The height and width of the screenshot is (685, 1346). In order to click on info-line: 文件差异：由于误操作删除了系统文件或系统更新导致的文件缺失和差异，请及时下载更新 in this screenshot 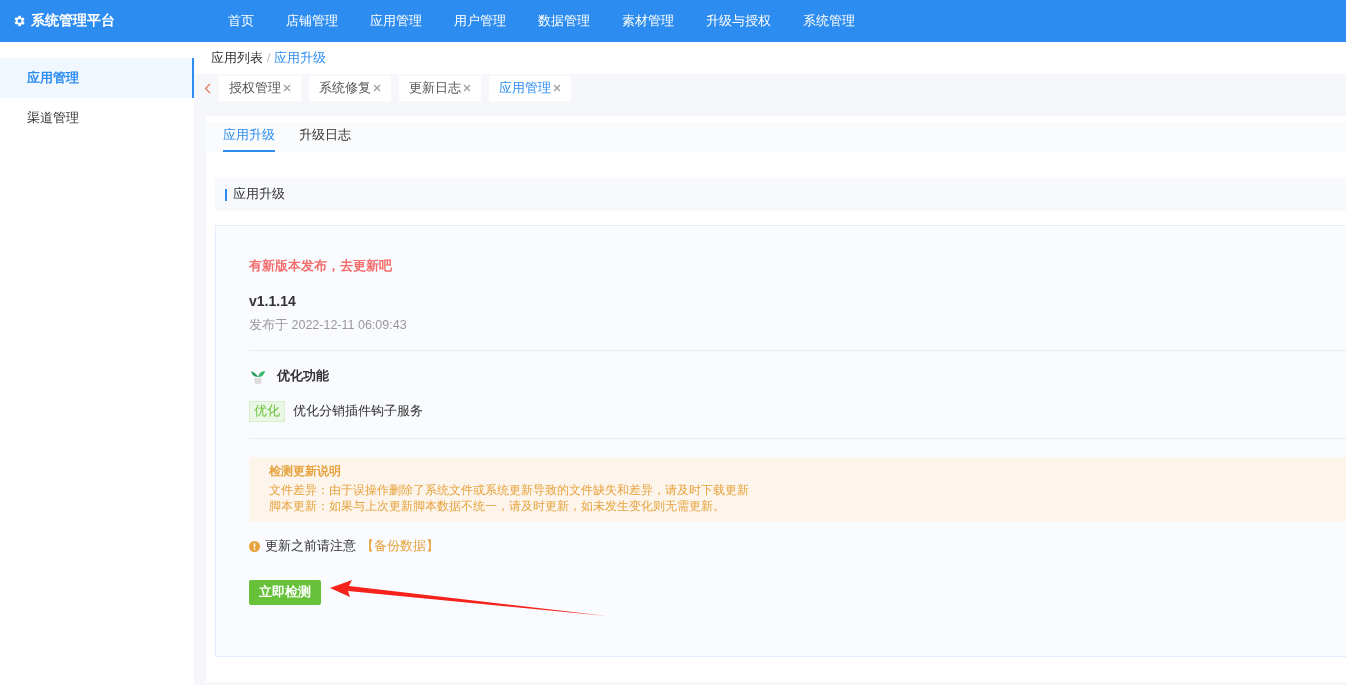, I will do `click(509, 490)`.